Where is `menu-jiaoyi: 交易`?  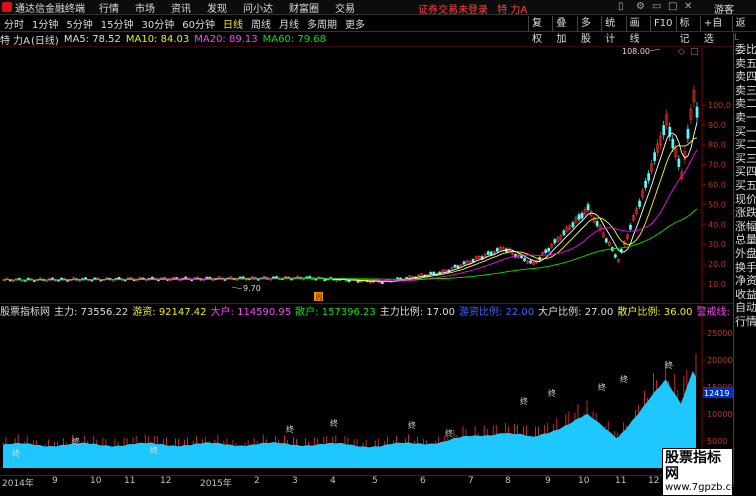
menu-jiaoyi: 交易 is located at coordinates (345, 7).